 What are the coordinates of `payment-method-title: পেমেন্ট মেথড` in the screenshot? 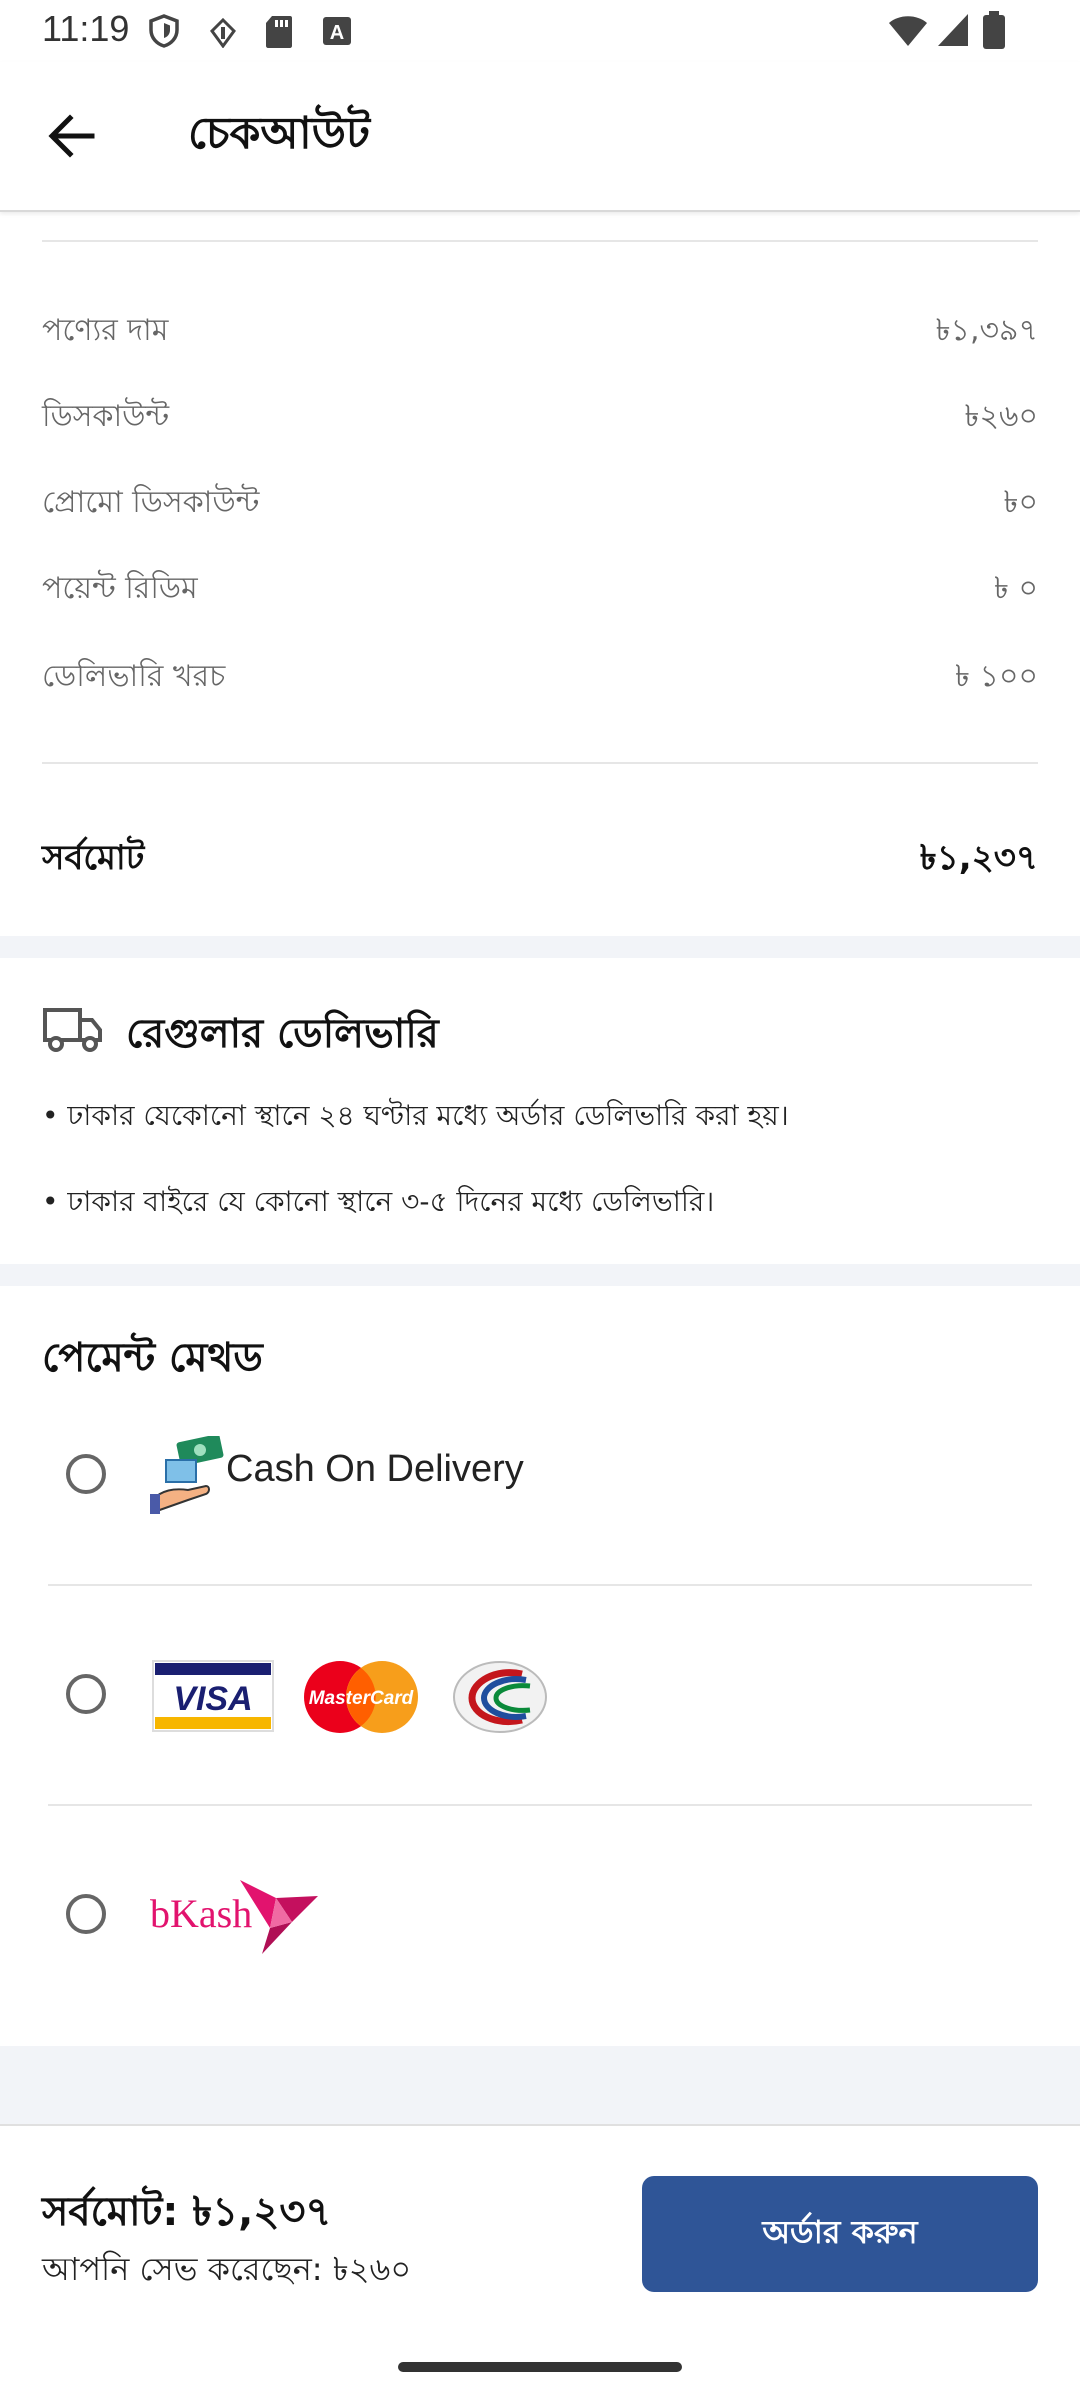 It's located at (152, 1358).